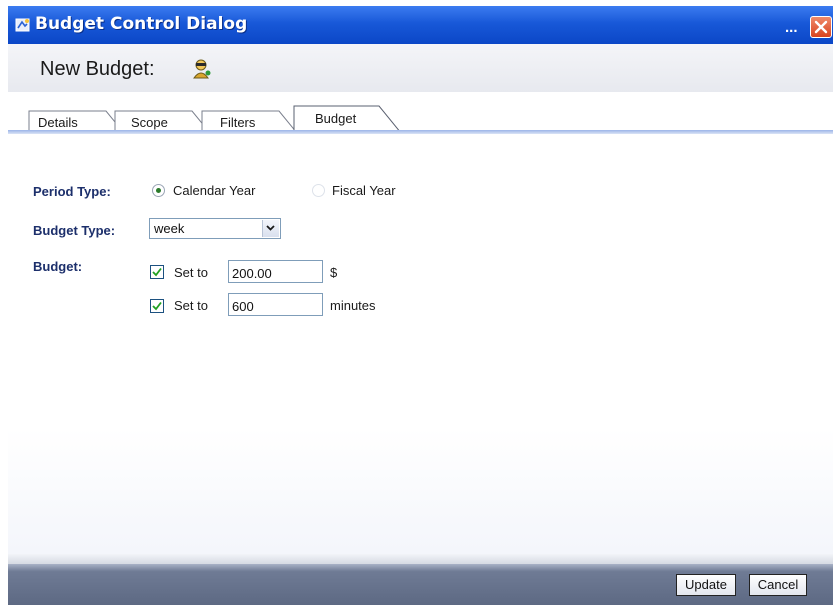 The image size is (833, 605). I want to click on budget-amount-checkbox, so click(157, 272).